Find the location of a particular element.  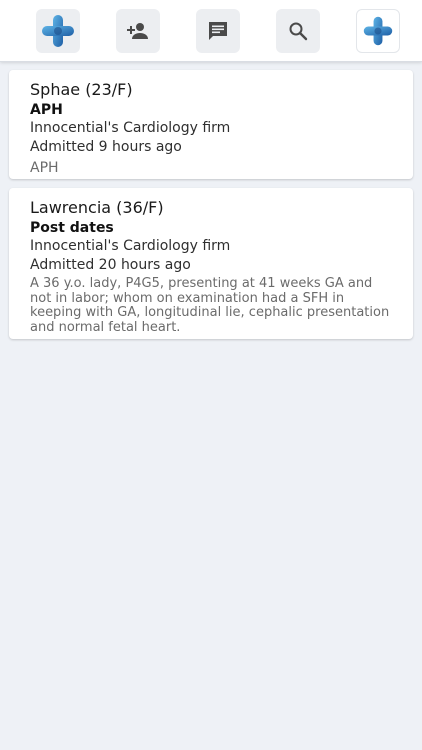

patient-diagnosis: APH is located at coordinates (46, 110).